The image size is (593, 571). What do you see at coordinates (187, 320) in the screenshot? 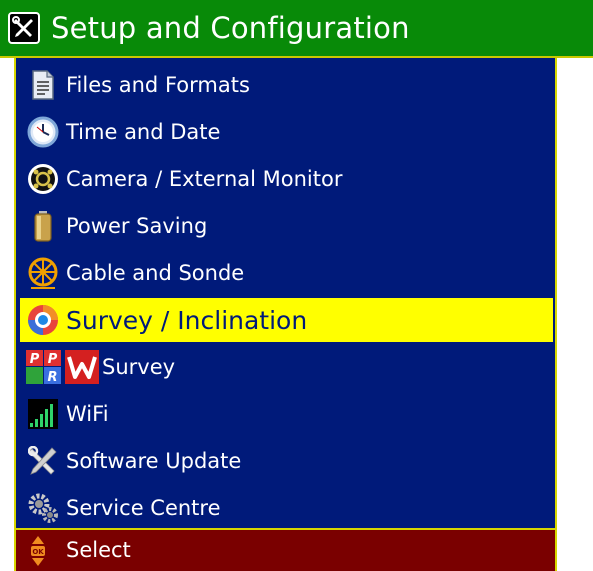
I see `menu-item-label: Survey / Inclination` at bounding box center [187, 320].